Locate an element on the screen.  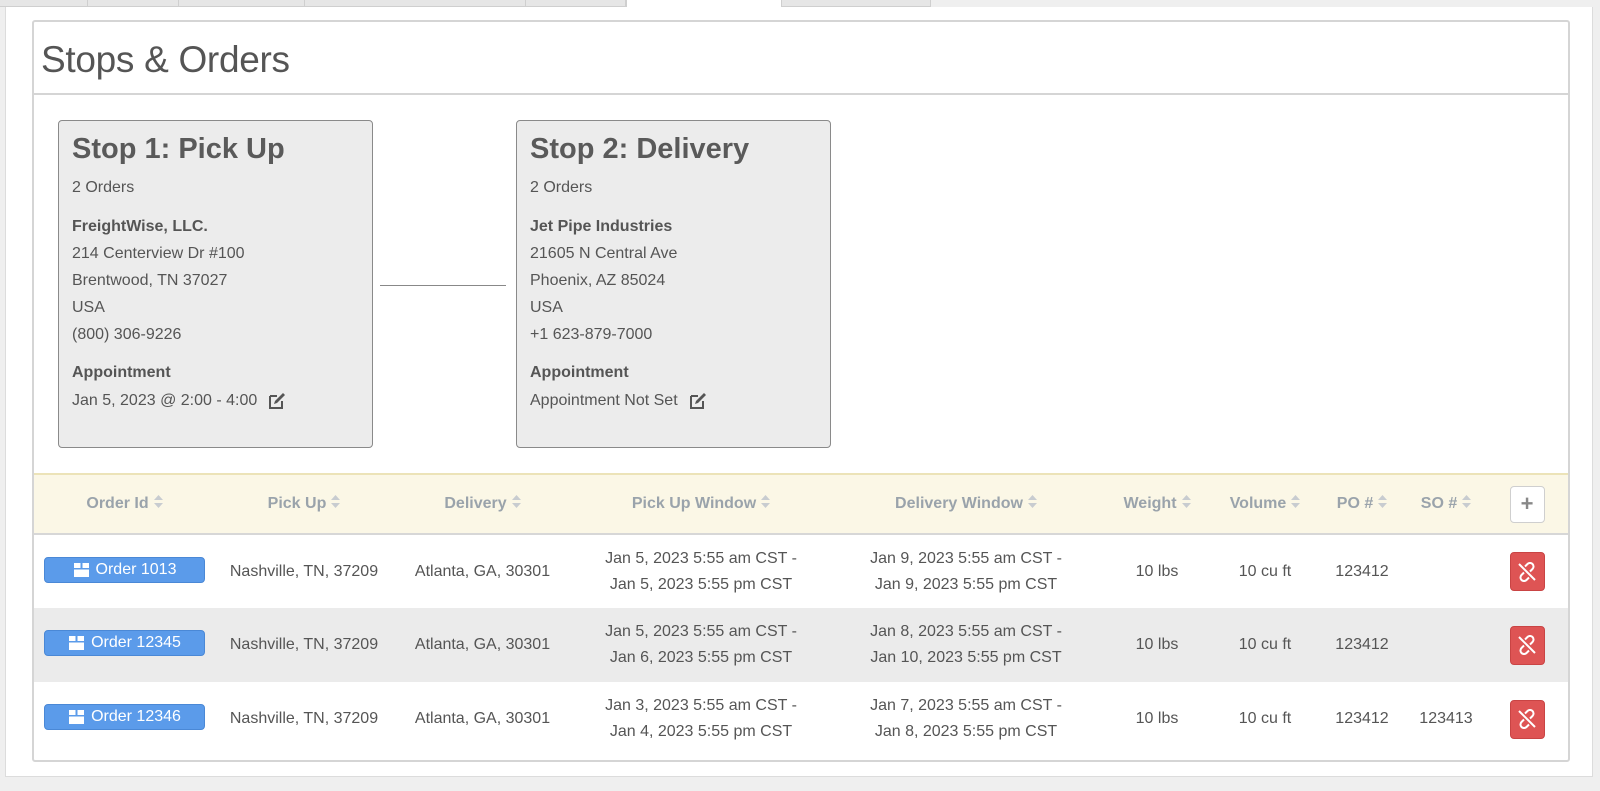
order-button-label: Order 1013 is located at coordinates (136, 569).